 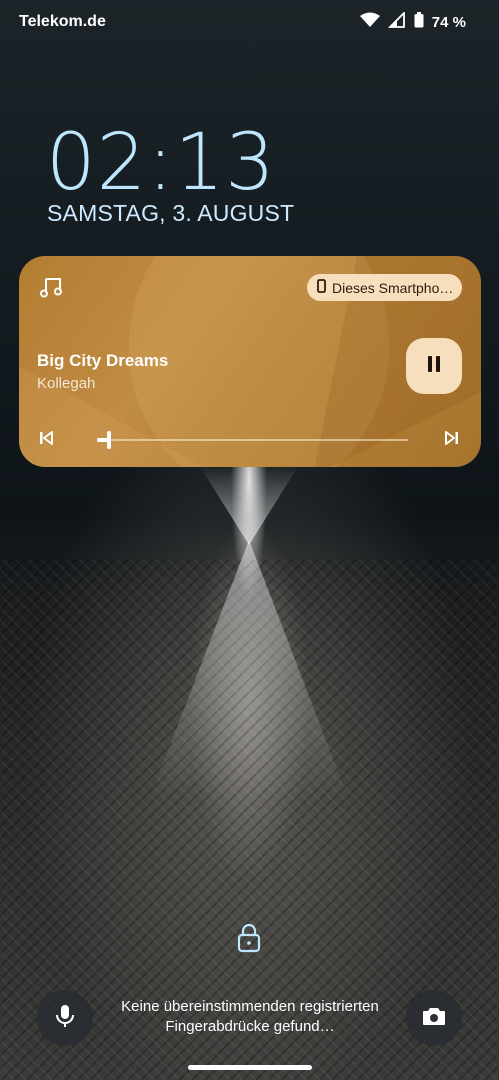 I want to click on seek-bar-thumb, so click(x=109, y=440).